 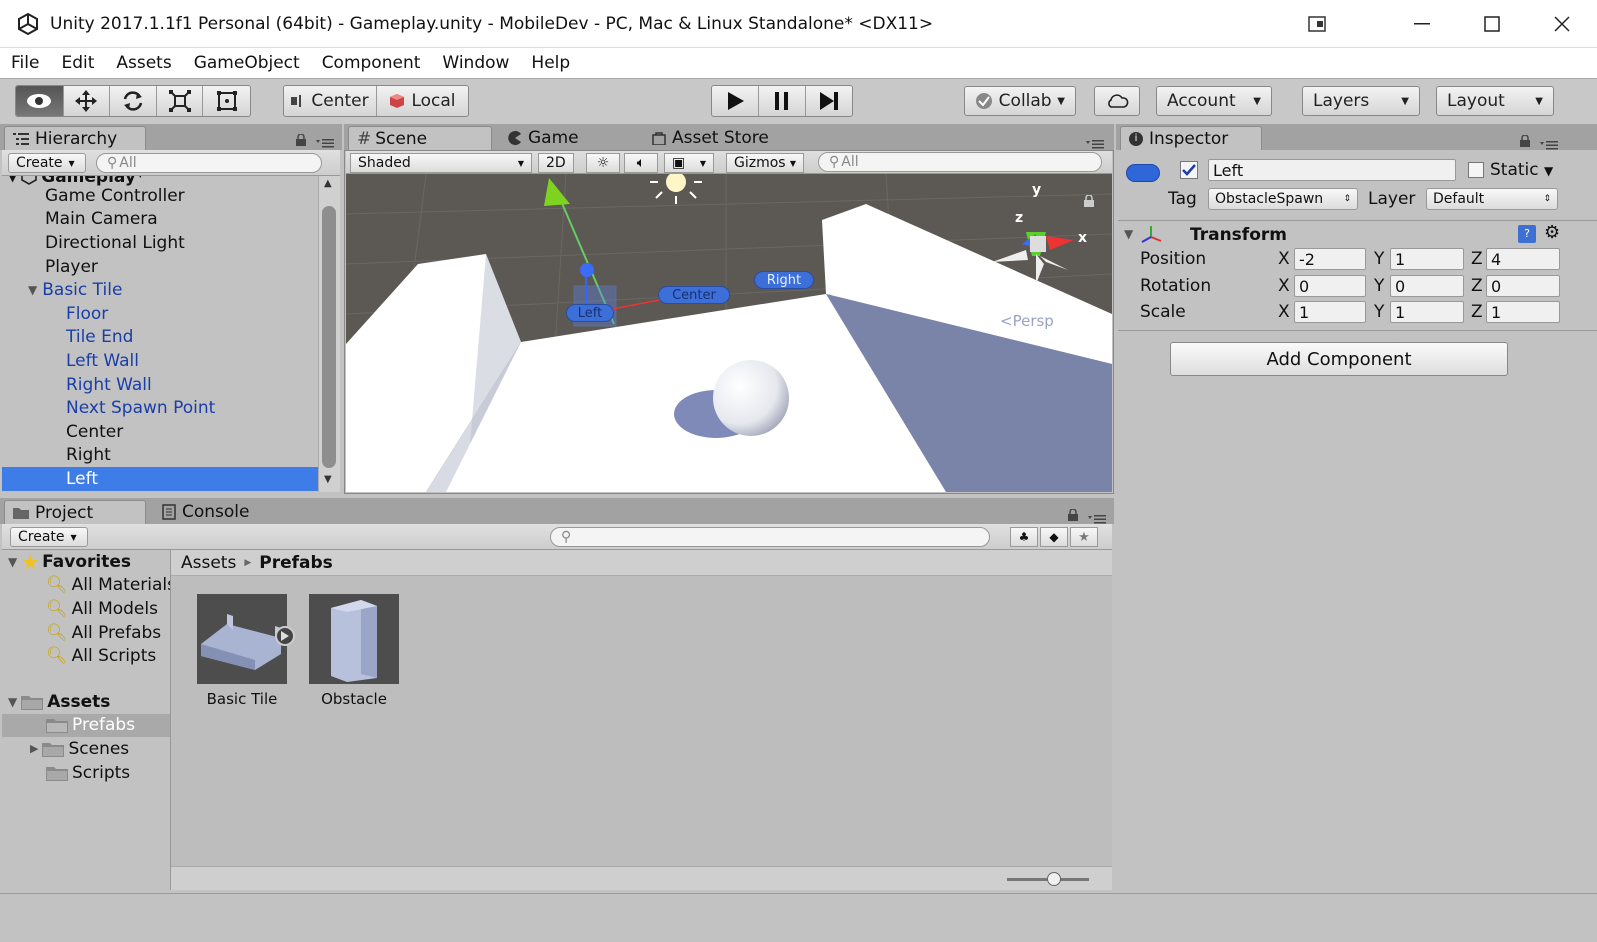 What do you see at coordinates (160, 385) in the screenshot?
I see `list-item: Right Wall` at bounding box center [160, 385].